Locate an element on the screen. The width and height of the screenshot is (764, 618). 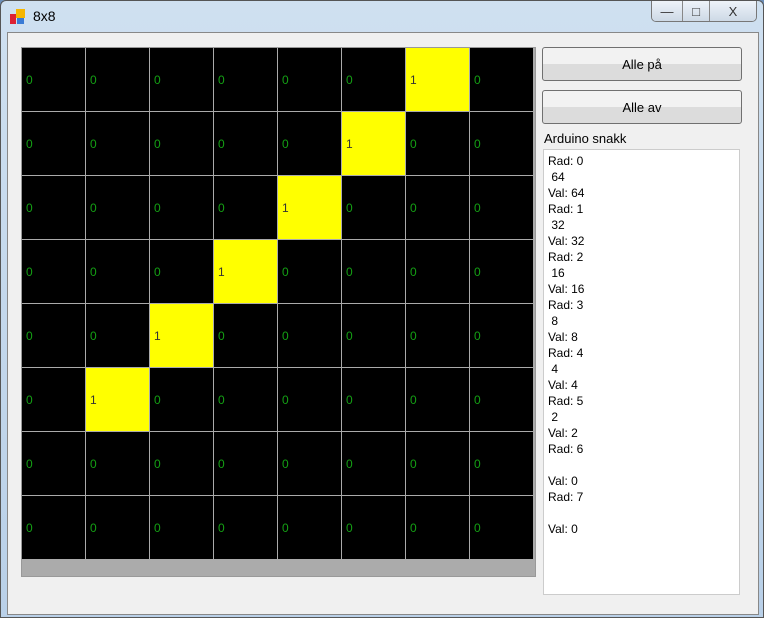
log-line: Rad: 6 is located at coordinates (566, 449).